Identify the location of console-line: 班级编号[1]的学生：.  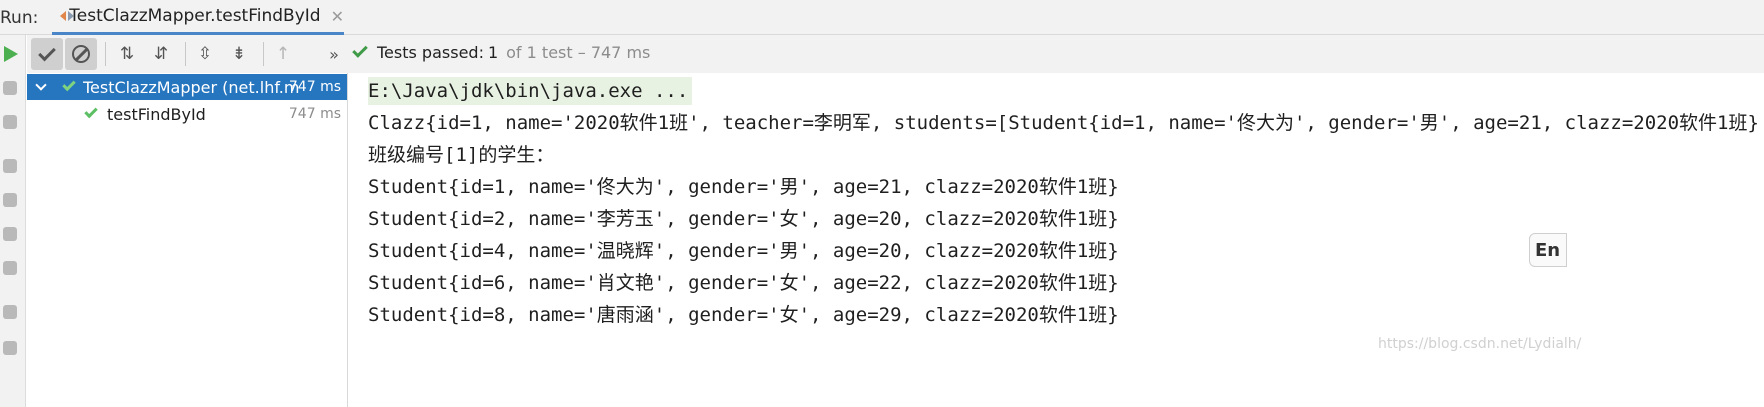
(461, 155).